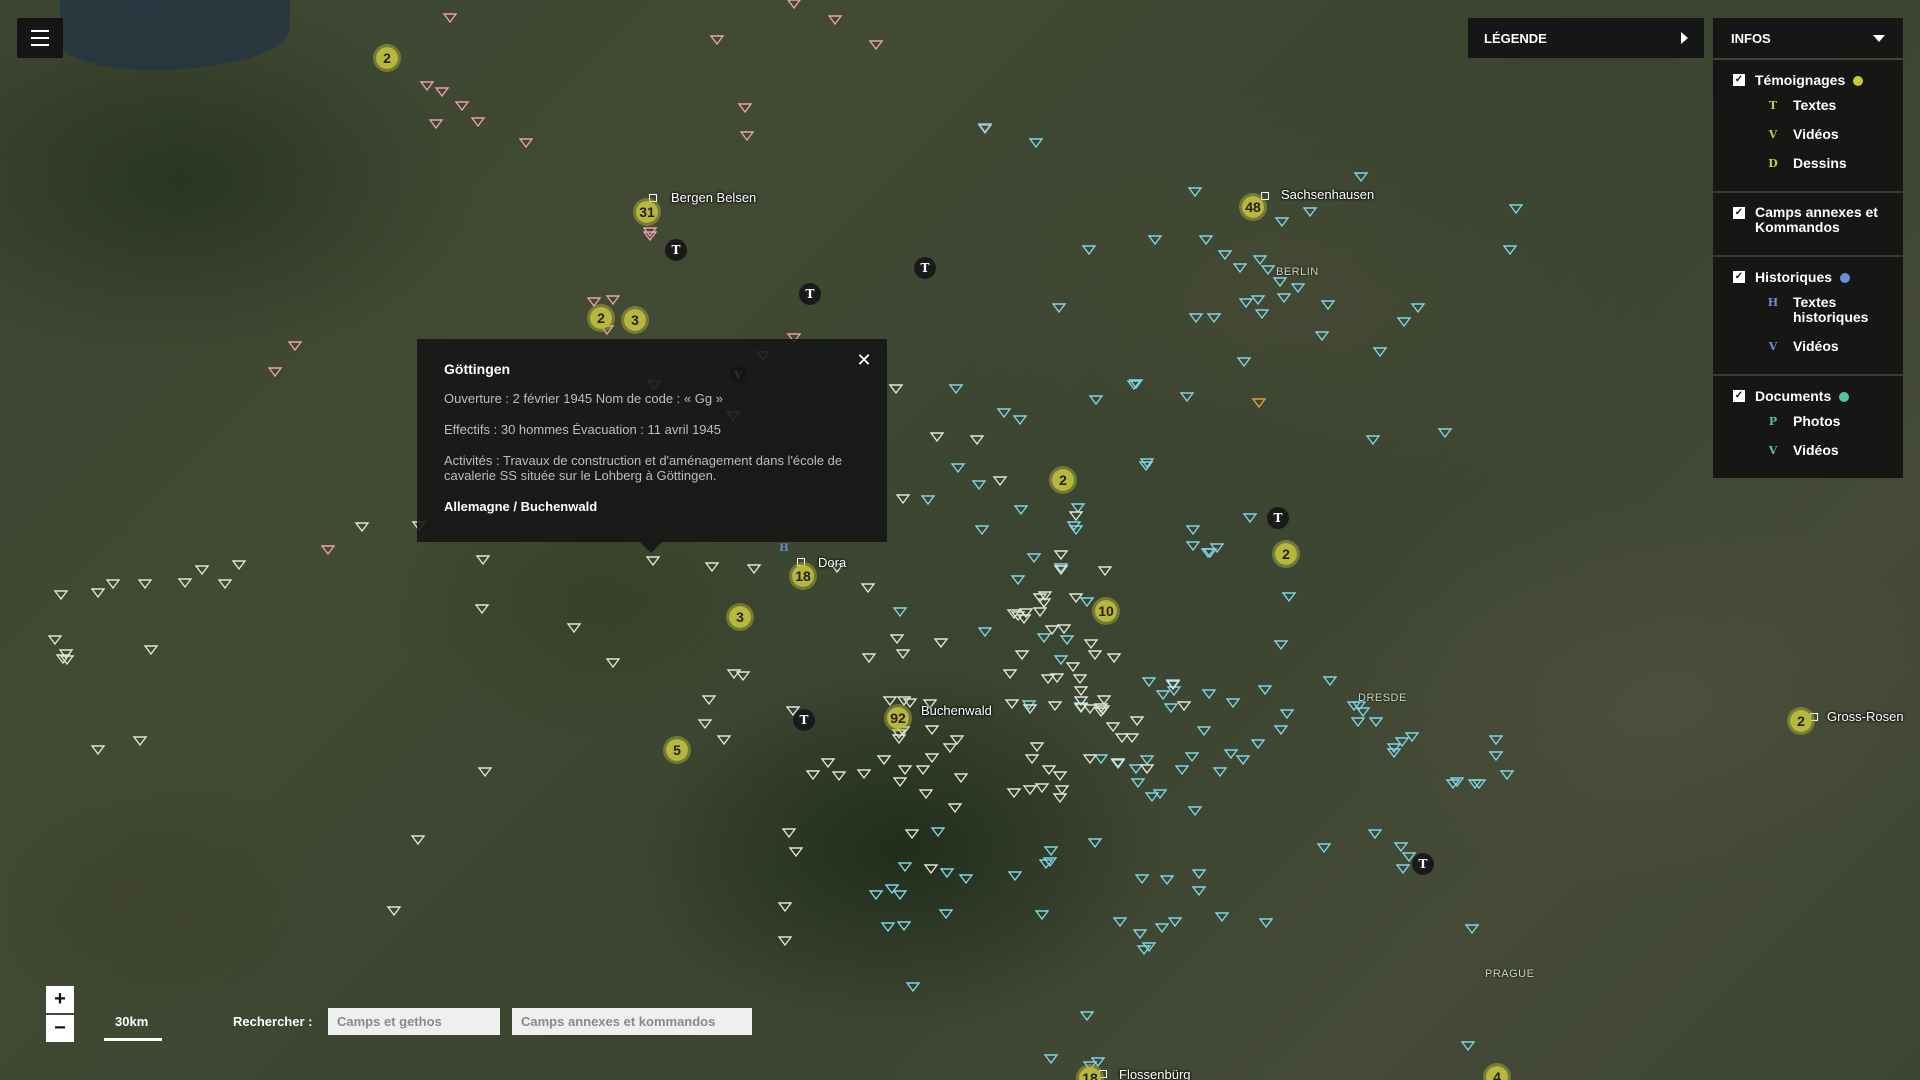 This screenshot has height=1080, width=1920. I want to click on filter-temoignages-videos: V Vidéos, so click(1808, 134).